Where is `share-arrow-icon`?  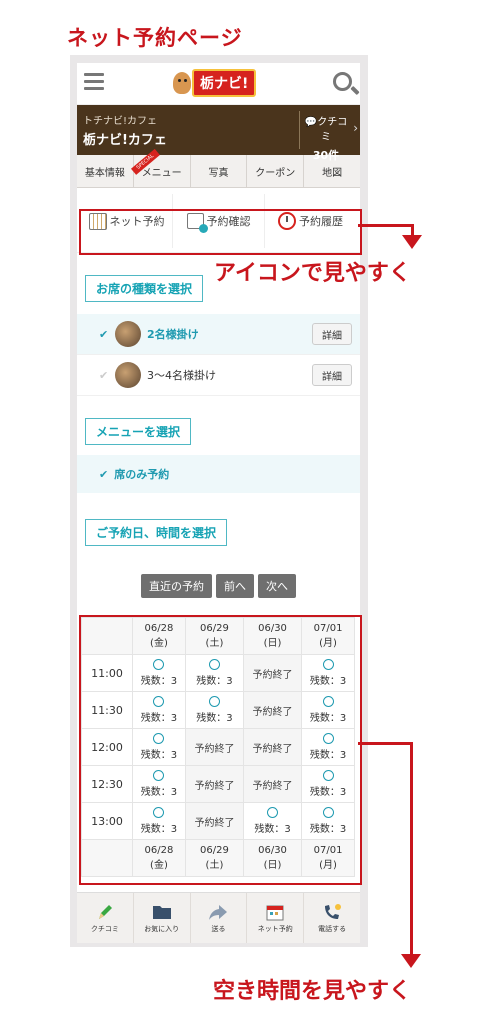 share-arrow-icon is located at coordinates (218, 912).